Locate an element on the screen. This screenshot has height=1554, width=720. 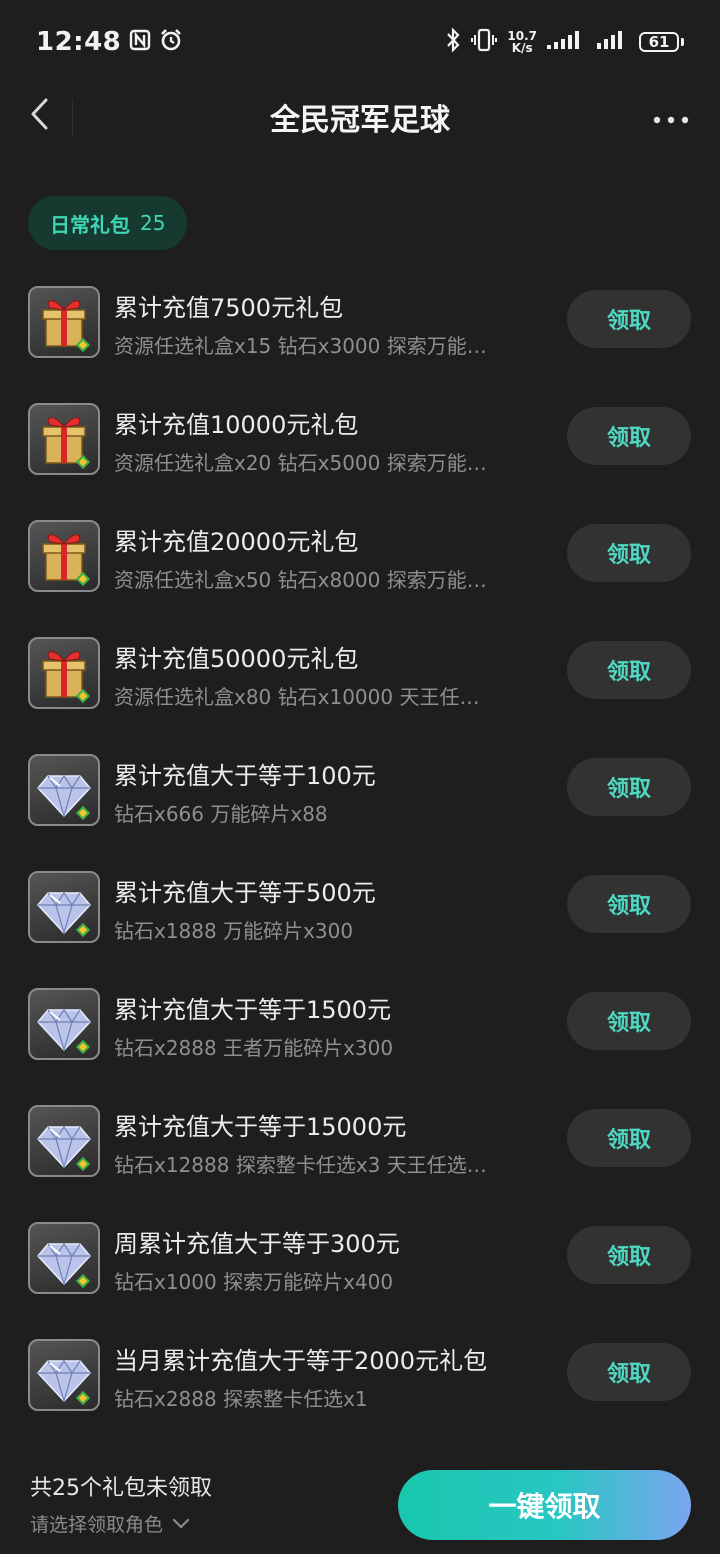
back-button is located at coordinates (40, 116).